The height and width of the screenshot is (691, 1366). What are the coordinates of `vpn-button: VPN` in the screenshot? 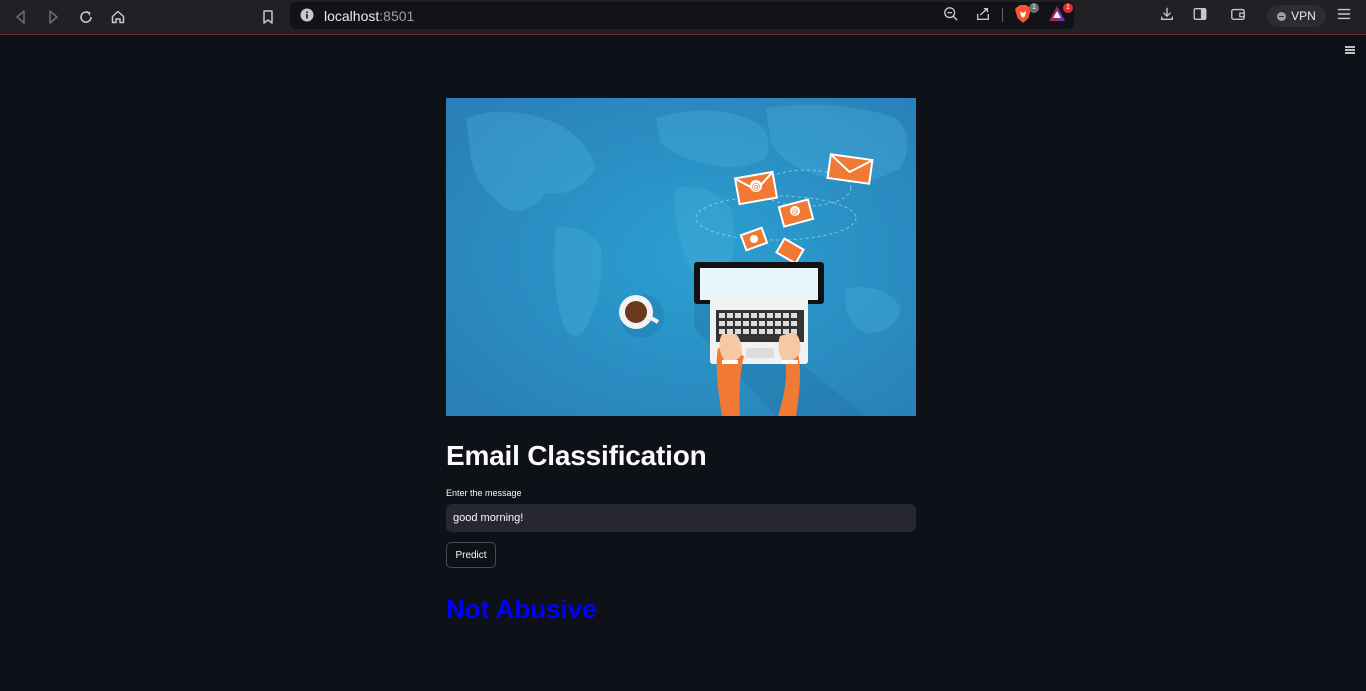 It's located at (1296, 16).